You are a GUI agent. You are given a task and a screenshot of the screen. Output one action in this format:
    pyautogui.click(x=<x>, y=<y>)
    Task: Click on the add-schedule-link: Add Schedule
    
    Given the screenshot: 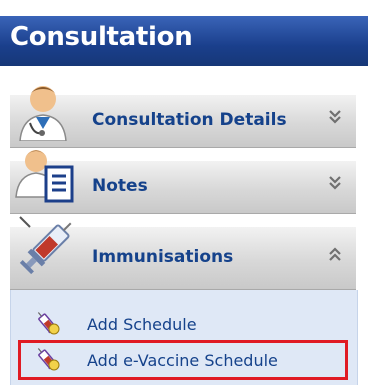 What is the action you would take?
    pyautogui.click(x=184, y=324)
    